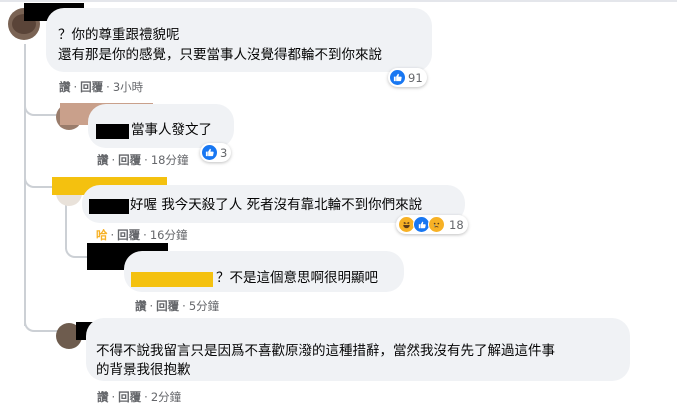 Image resolution: width=677 pixels, height=420 pixels. Describe the element at coordinates (325, 351) in the screenshot. I see `comment-text: 不得不說我留言只是因爲不喜歡原潑的這種措辭，當然我沒有先了解過這件事` at that location.